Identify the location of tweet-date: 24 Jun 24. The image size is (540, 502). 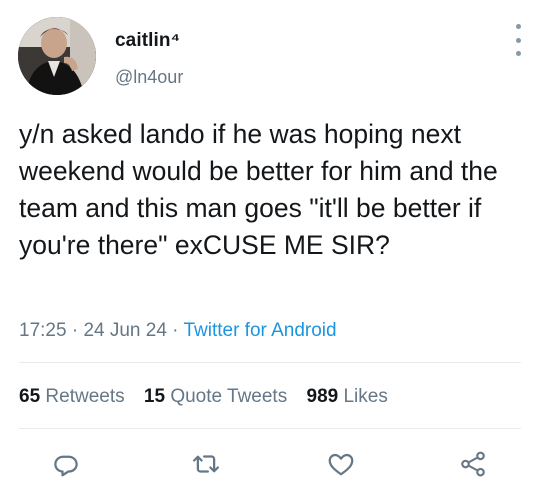
(124, 330).